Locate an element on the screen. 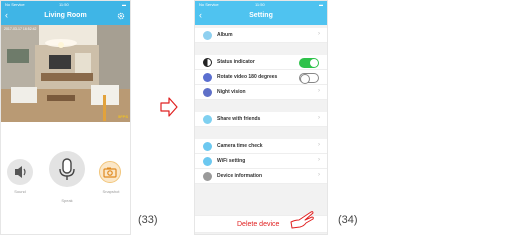 The width and height of the screenshot is (509, 243). album-icon is located at coordinates (207, 35).